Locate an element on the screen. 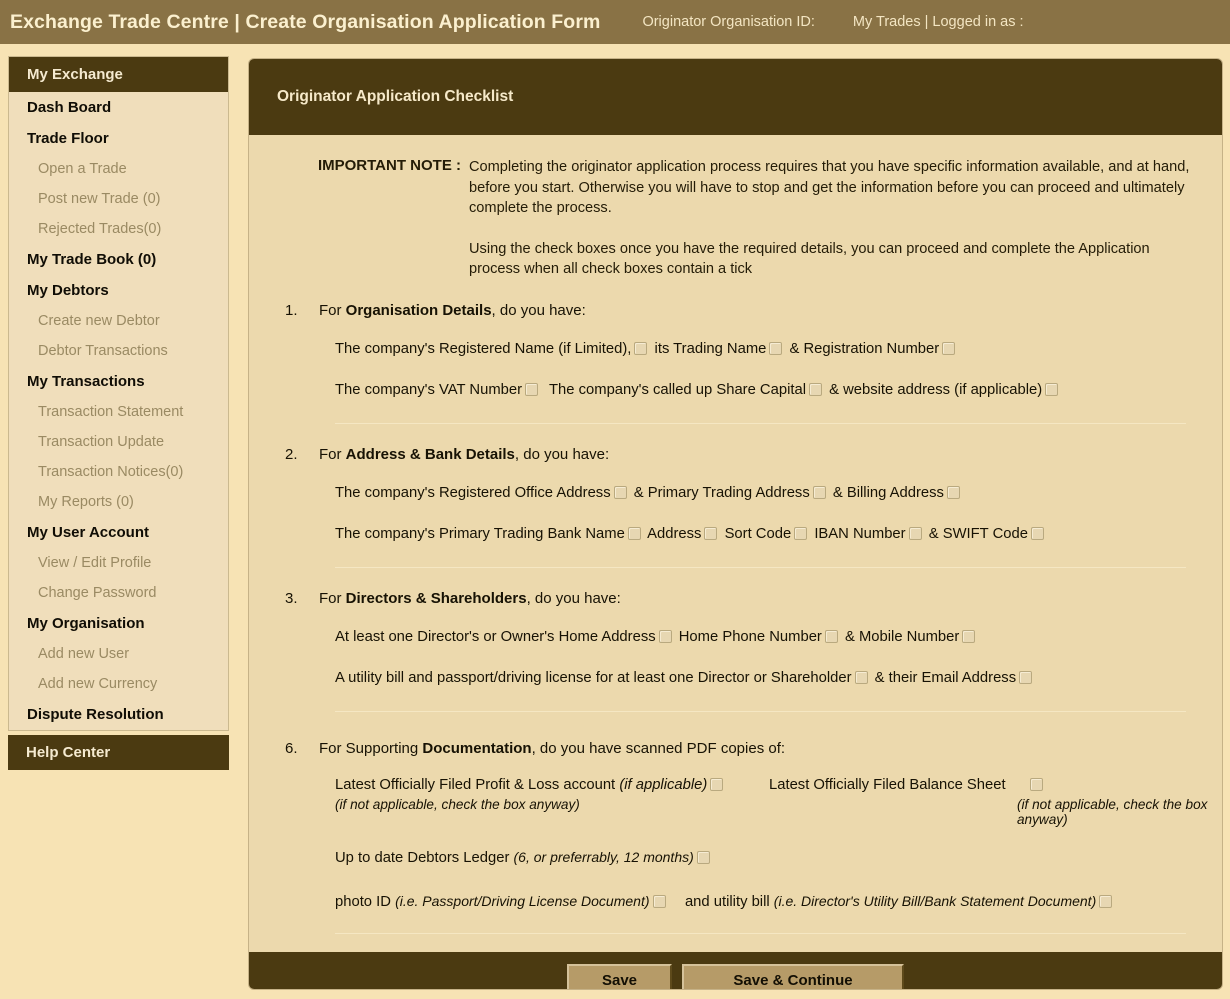 The width and height of the screenshot is (1230, 999). sidebar-item-my-debtors: My Debtors is located at coordinates (118, 290).